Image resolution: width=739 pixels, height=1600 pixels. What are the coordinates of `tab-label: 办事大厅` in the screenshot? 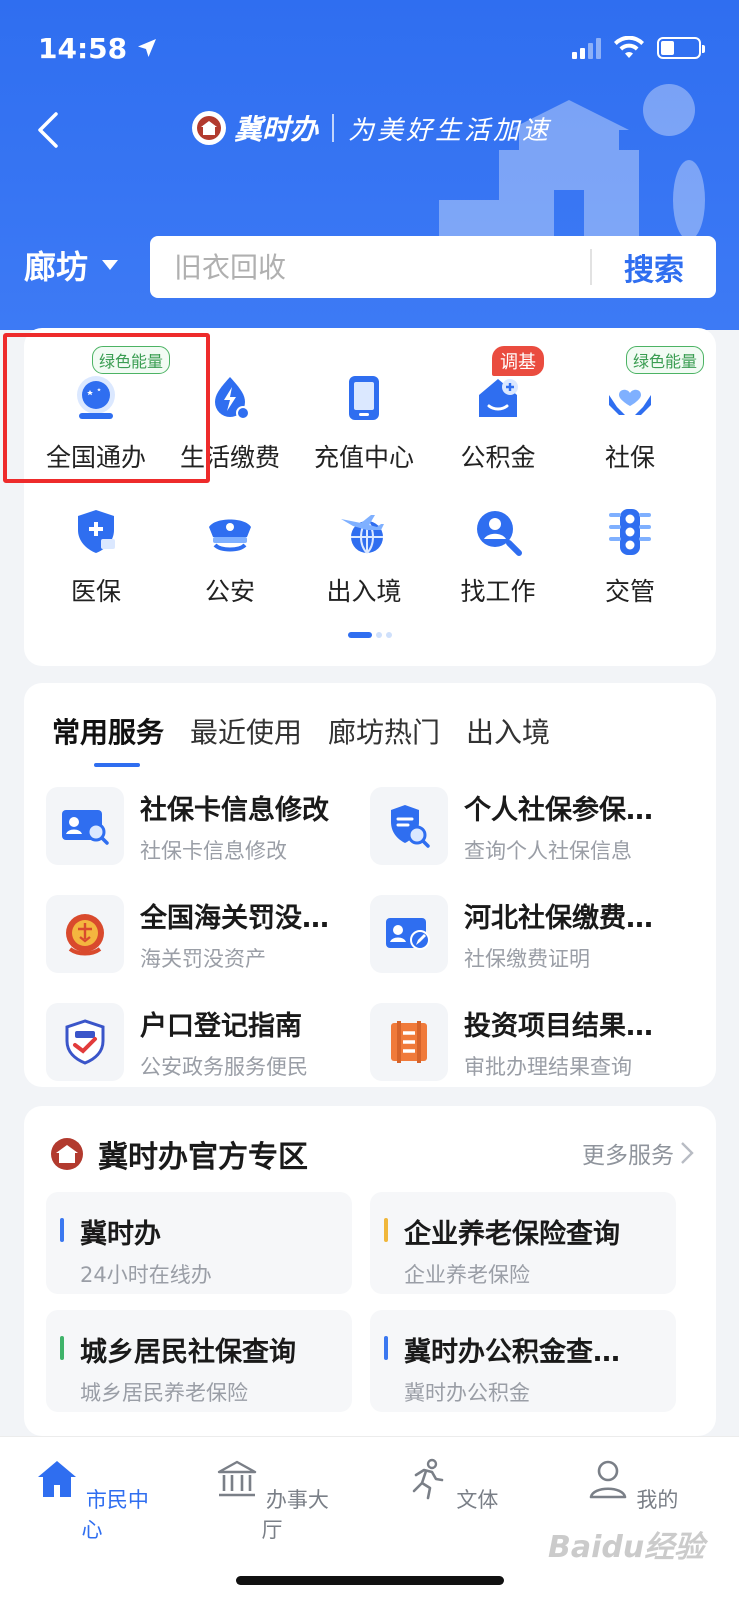 It's located at (295, 1515).